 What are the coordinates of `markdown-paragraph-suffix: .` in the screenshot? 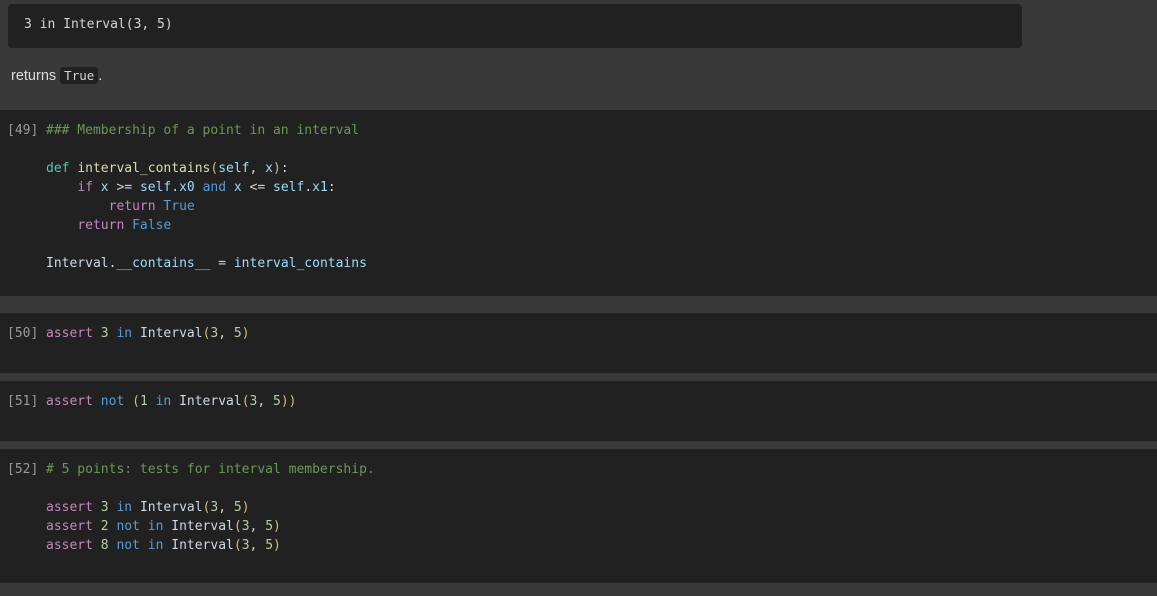 It's located at (100, 76).